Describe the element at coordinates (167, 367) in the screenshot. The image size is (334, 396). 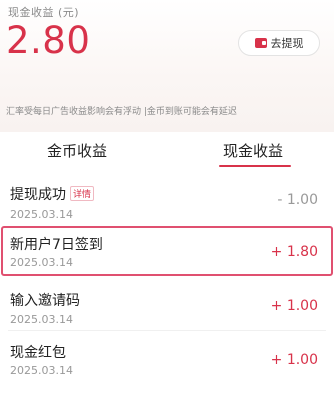
I see `list-item: 现金红包 2025.03.14 + 1.00` at that location.